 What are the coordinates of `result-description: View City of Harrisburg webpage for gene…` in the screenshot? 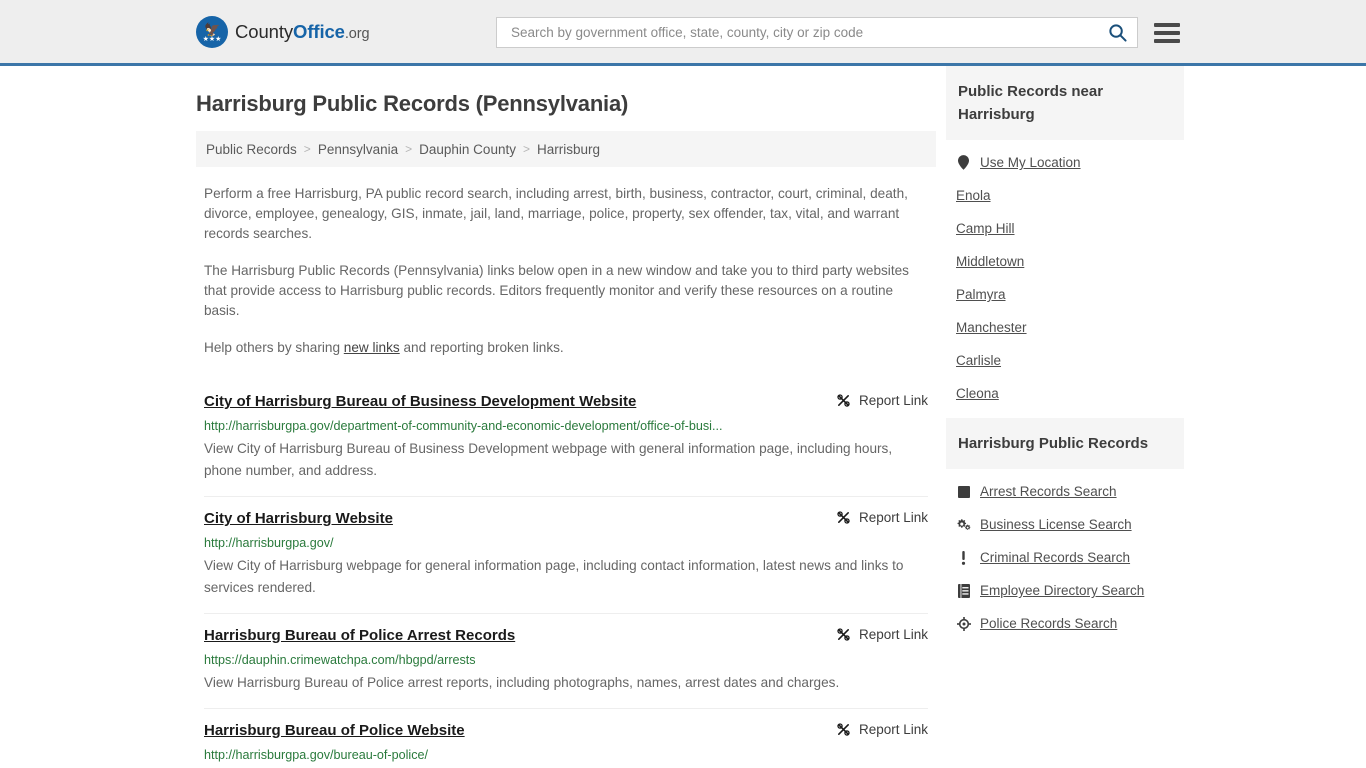 It's located at (554, 576).